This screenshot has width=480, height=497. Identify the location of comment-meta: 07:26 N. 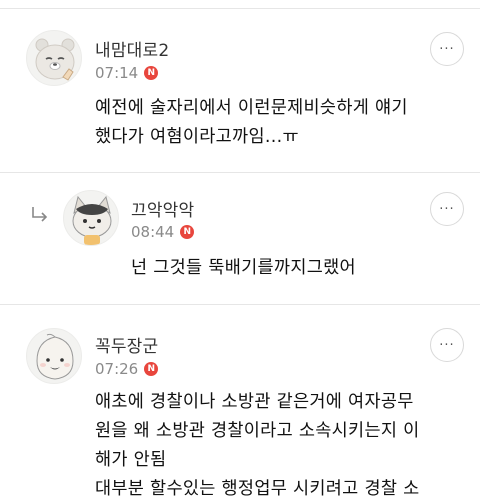
(127, 369).